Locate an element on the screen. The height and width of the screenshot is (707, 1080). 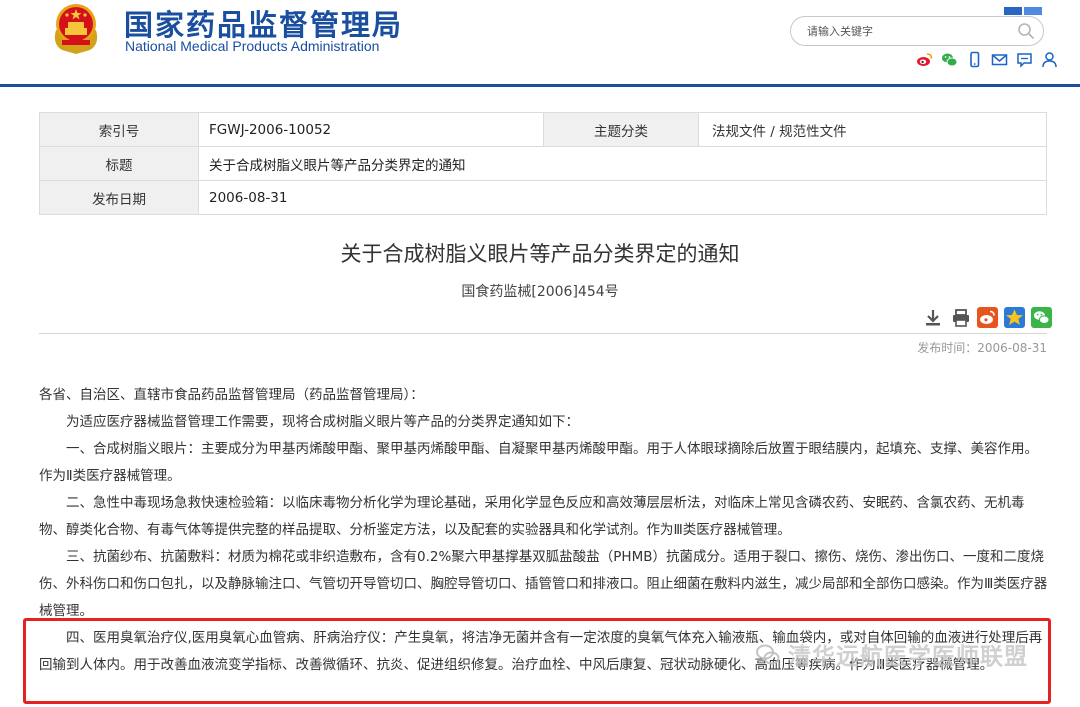
share-tools is located at coordinates (1014, 317).